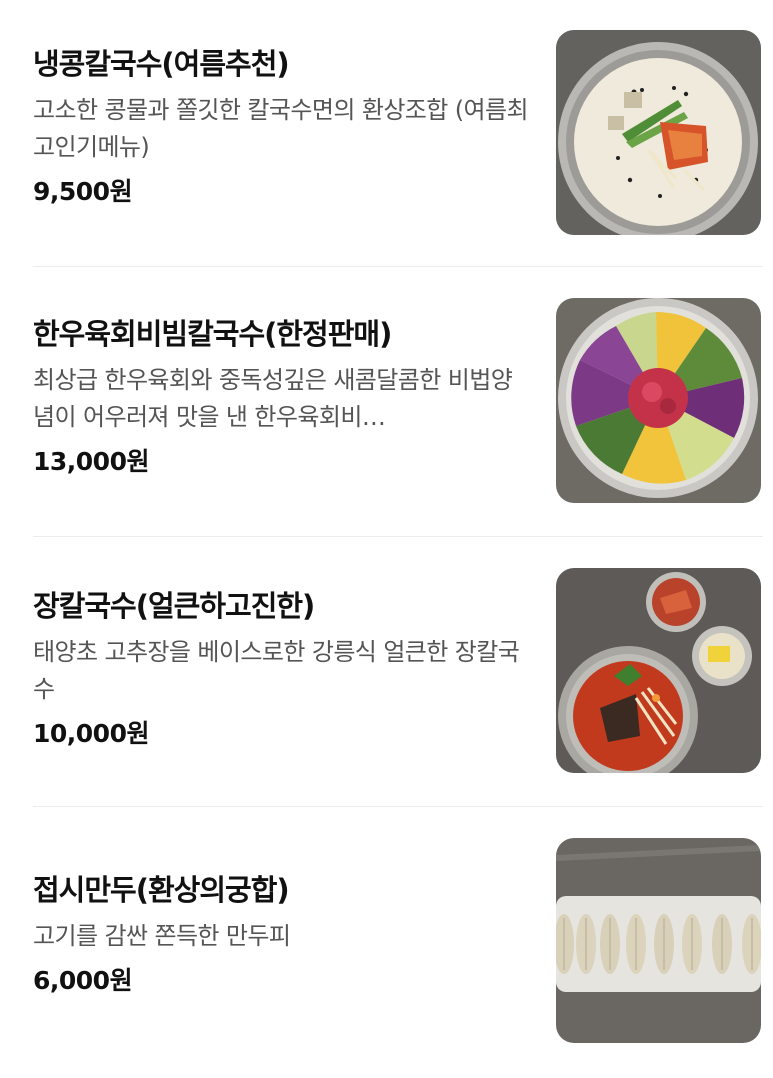 The width and height of the screenshot is (773, 1078). I want to click on menu-item-description: 고소한 콩물과 쫄깃한 칼국수면의 환상조합 (여름최고인기메뉴), so click(281, 128).